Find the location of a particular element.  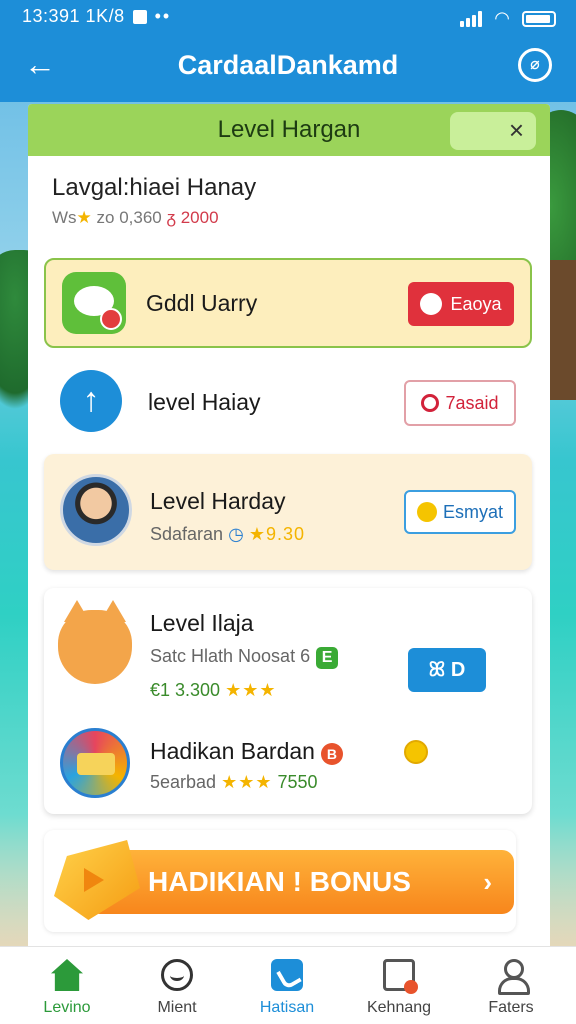

row-action-button: Esmyat is located at coordinates (460, 512).